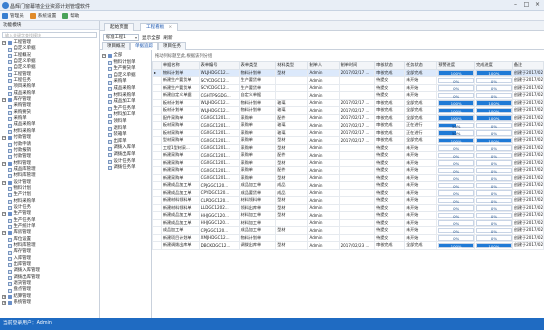 This screenshot has height=330, width=544. What do you see at coordinates (421, 65) in the screenshot?
I see `column-header: 任务状态` at bounding box center [421, 65].